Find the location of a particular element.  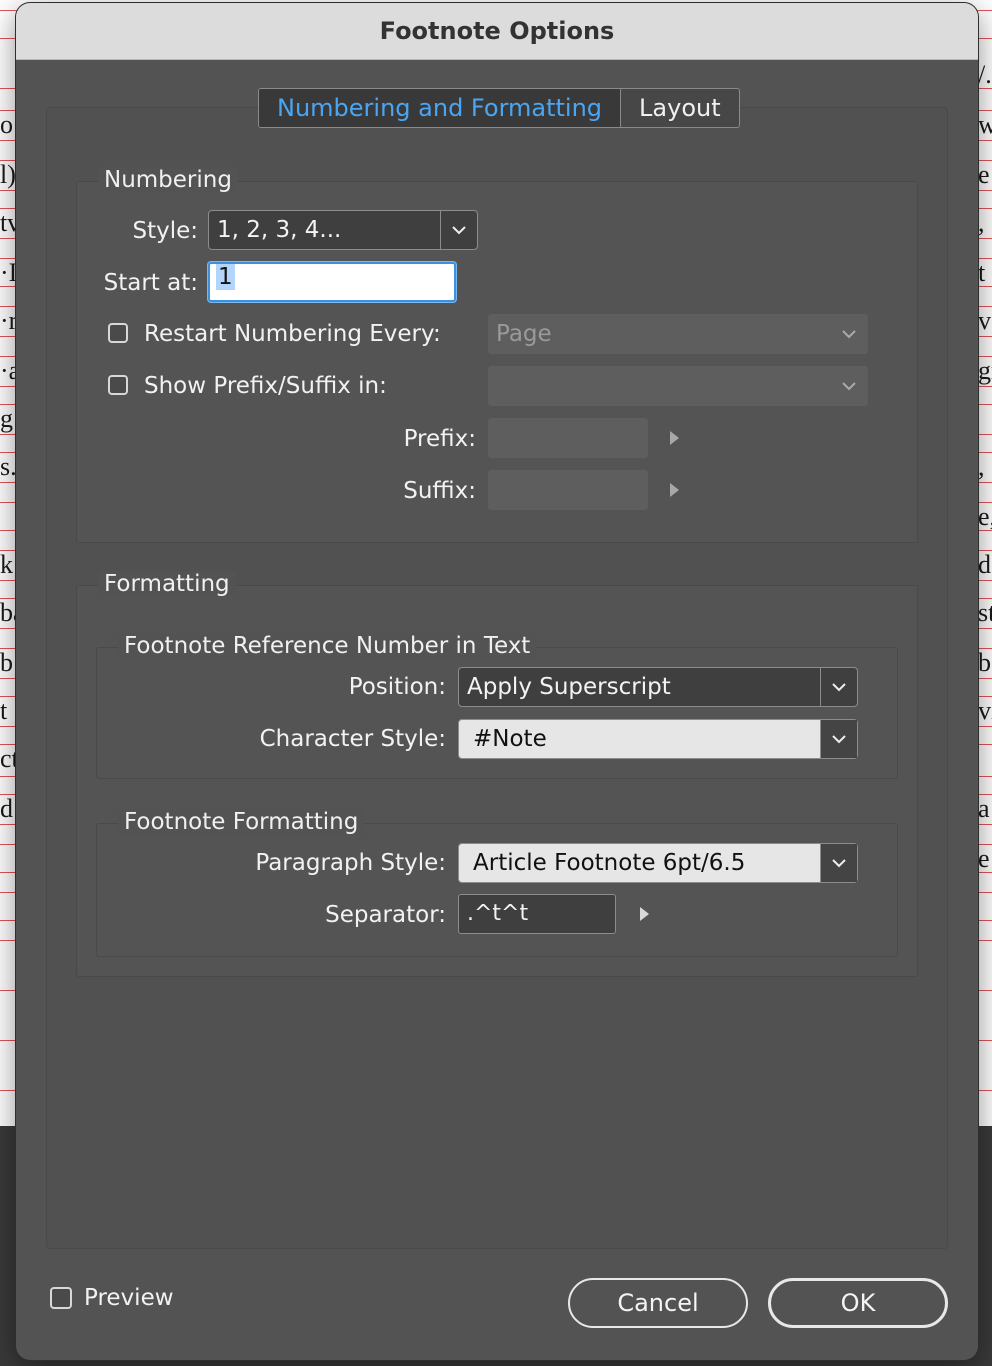

prefix-special-chars-arrow-icon is located at coordinates (674, 438).